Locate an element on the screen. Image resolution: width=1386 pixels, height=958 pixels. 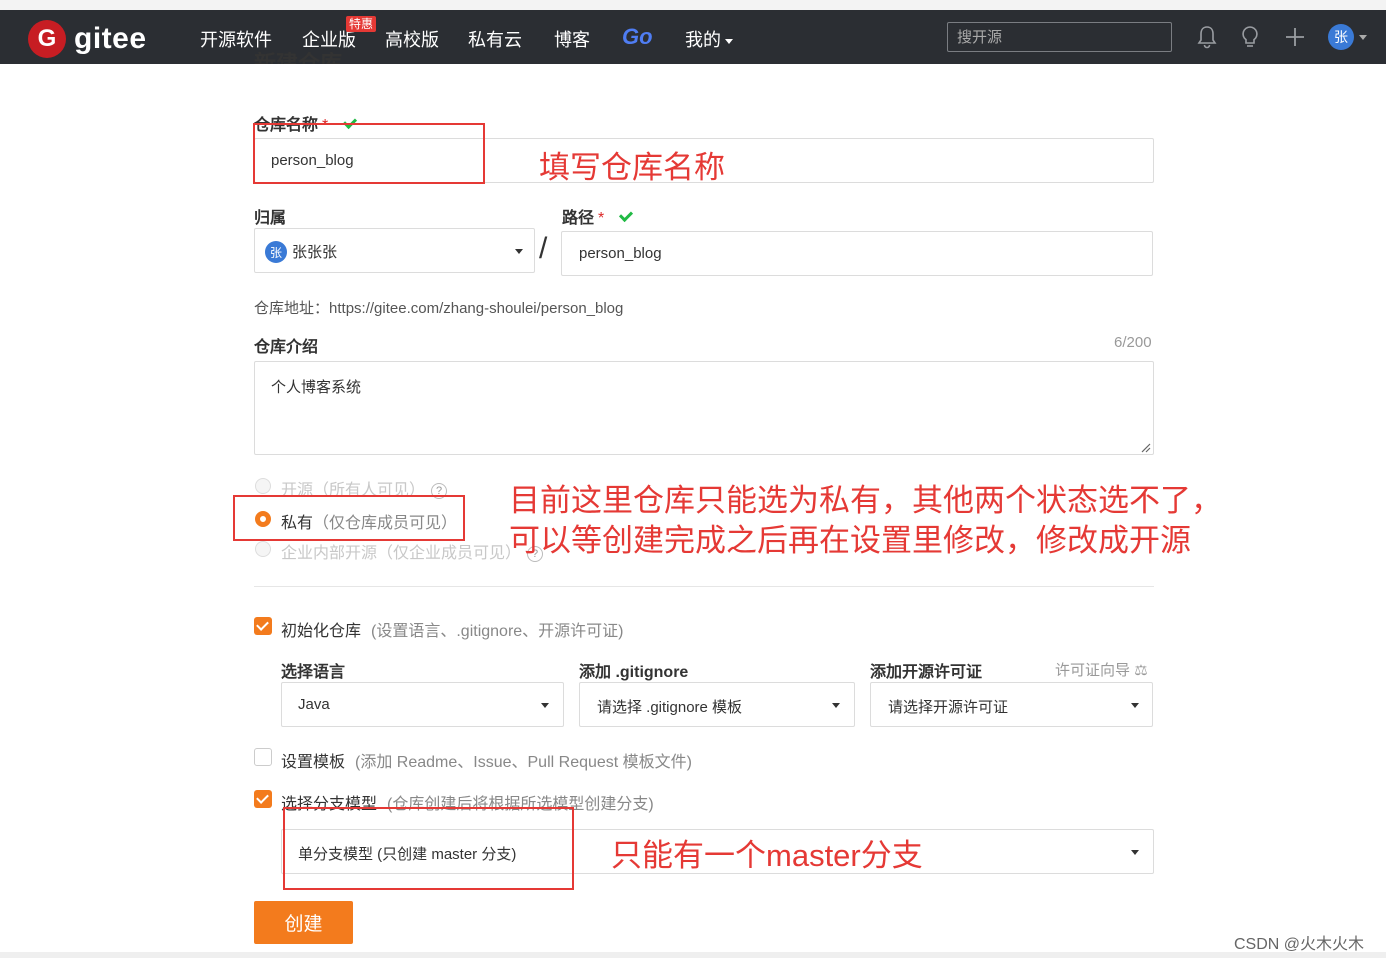
intro-textarea is located at coordinates (704, 408).